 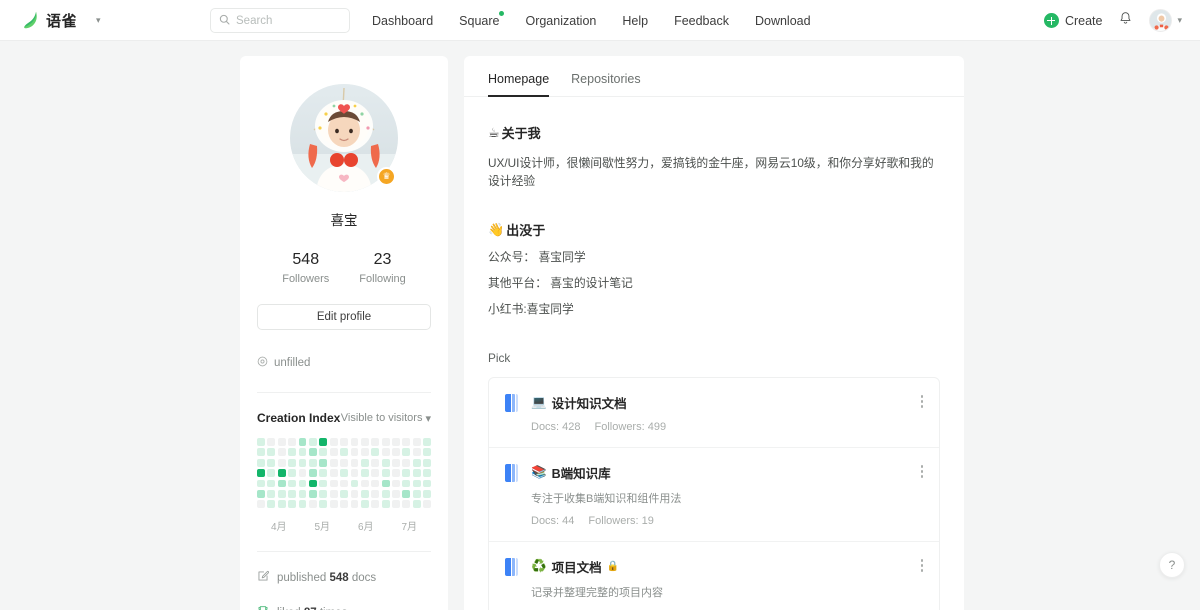 I want to click on stat-followers: 548 Followers, so click(x=305, y=268).